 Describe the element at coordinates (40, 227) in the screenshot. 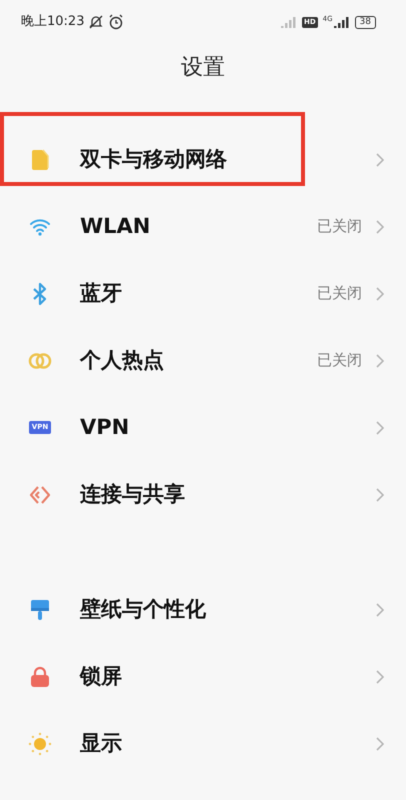

I see `wifi-icon` at that location.